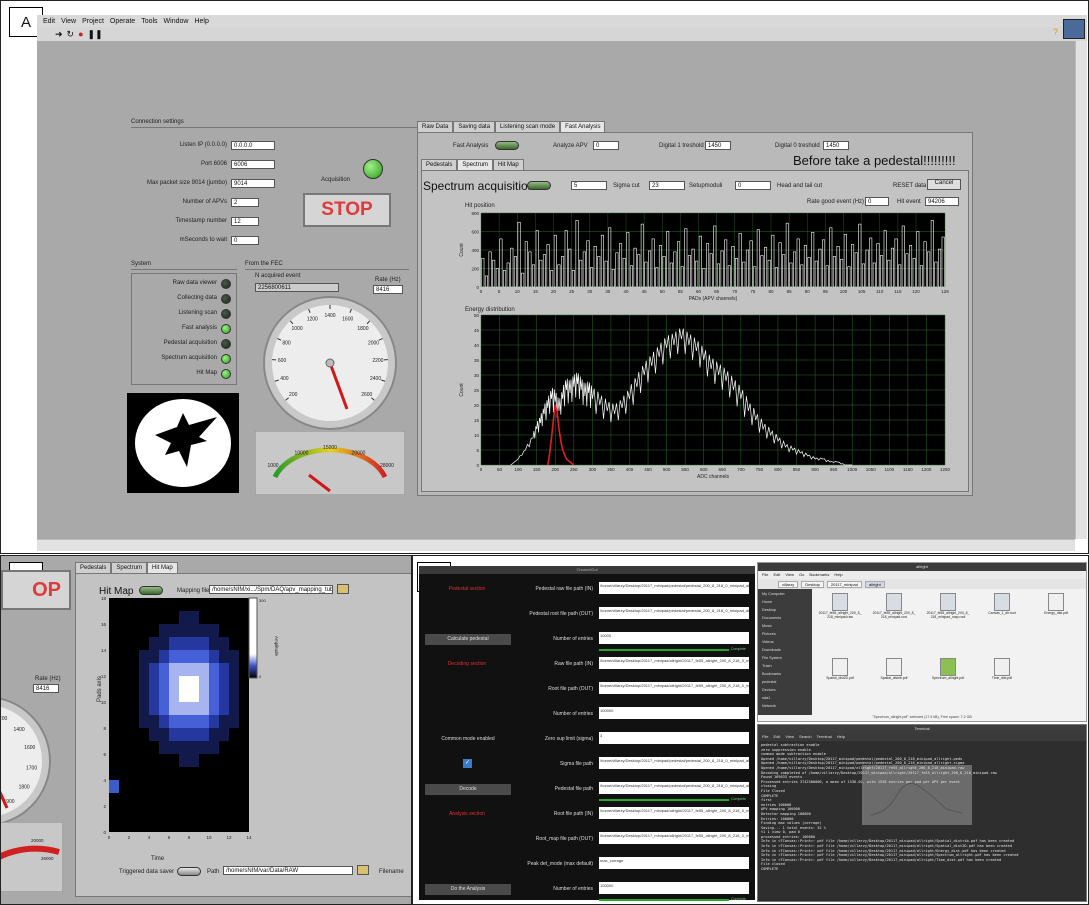 The image size is (1089, 905). I want to click on sidebar-item: Music, so click(767, 626).